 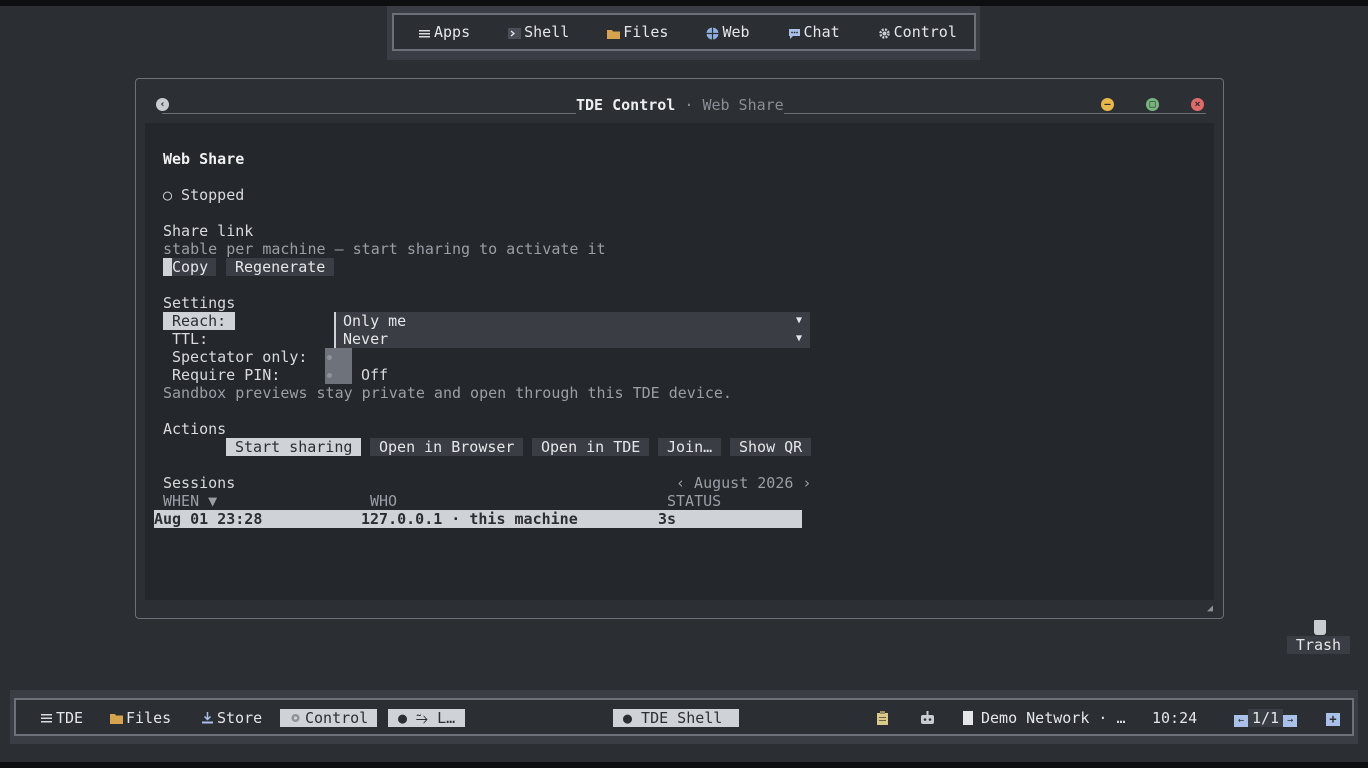 I want to click on window-titlebar: ‹ TDE Control · Web Share – □ ×, so click(x=679, y=97).